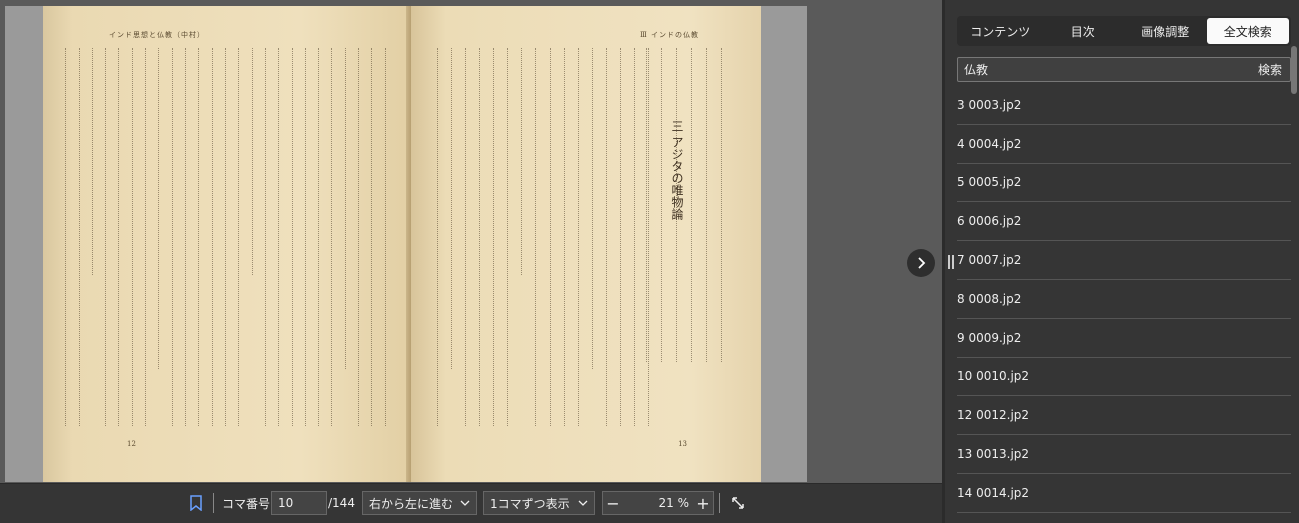  I want to click on list-item: 5 0005.jp2, so click(1124, 183).